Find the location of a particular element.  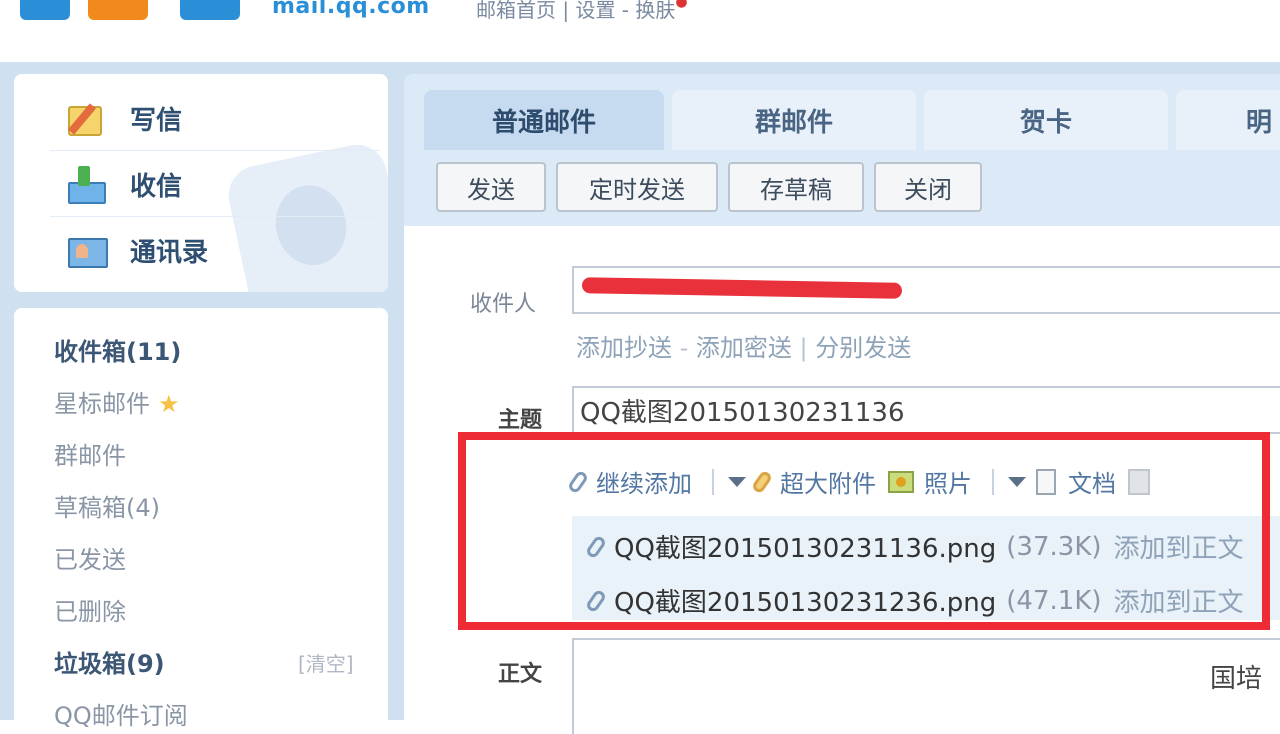

header-links: 邮箱首页 | 设置 - 换肤● is located at coordinates (582, 11).